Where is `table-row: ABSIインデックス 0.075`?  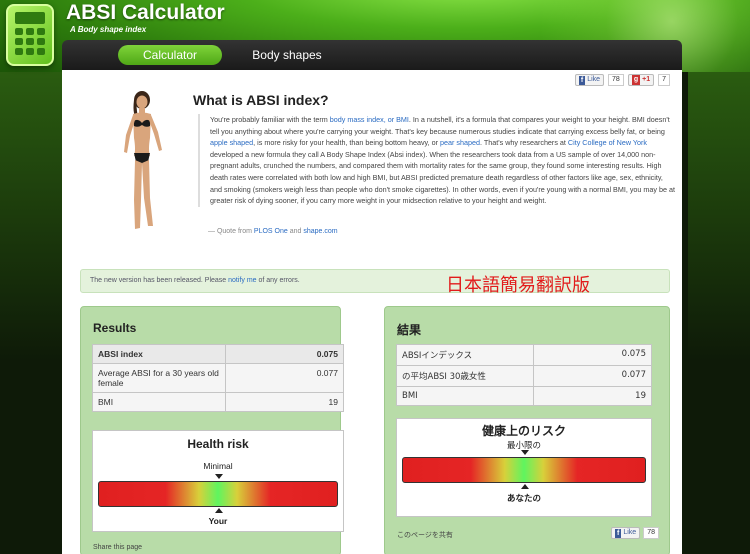 table-row: ABSIインデックス 0.075 is located at coordinates (524, 355).